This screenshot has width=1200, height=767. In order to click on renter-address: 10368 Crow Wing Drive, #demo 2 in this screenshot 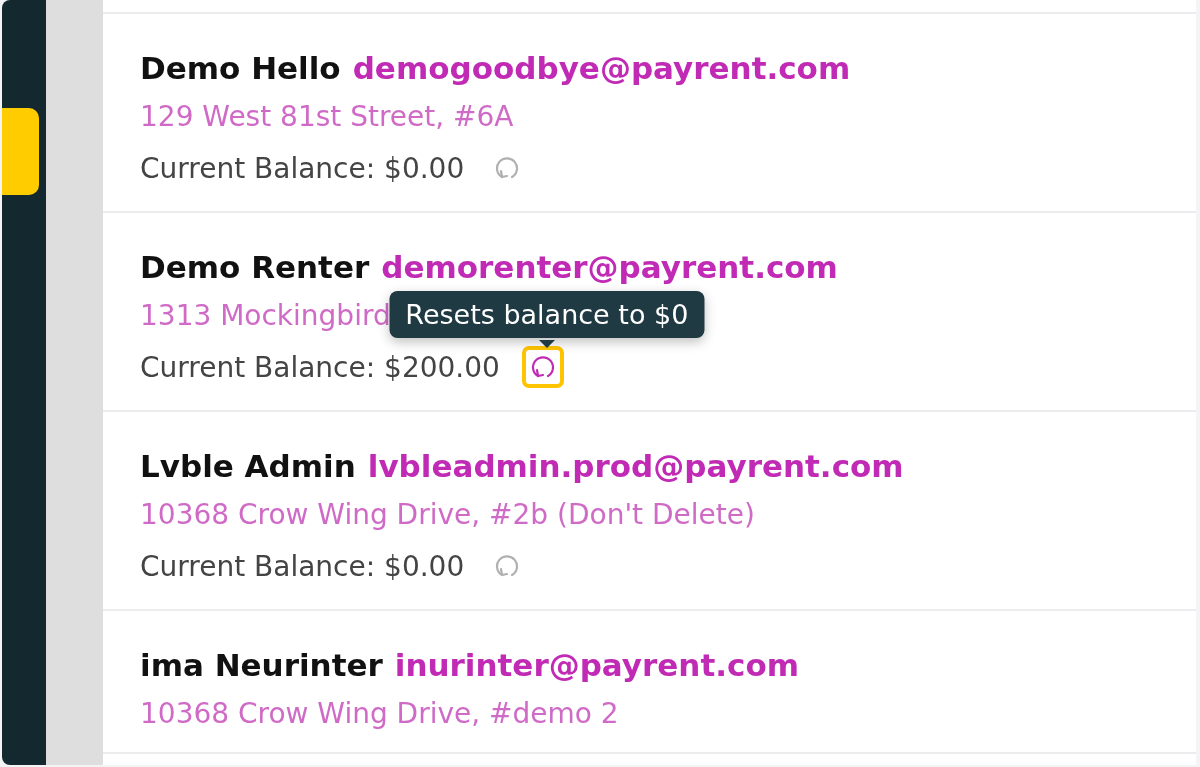, I will do `click(379, 713)`.